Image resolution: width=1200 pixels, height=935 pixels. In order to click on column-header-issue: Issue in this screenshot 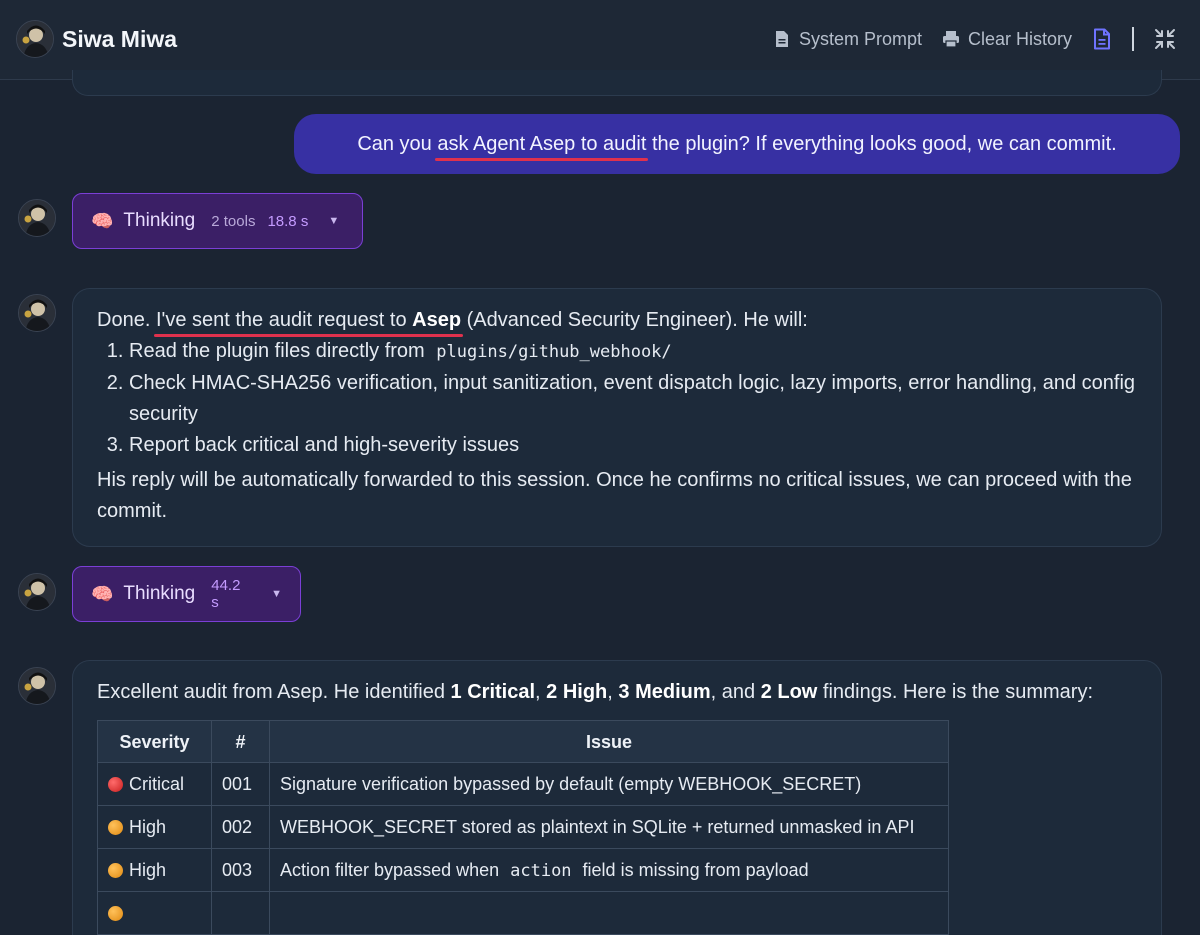, I will do `click(609, 741)`.